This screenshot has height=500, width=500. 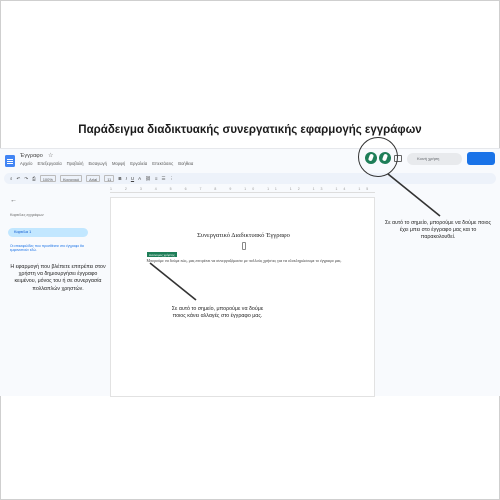 I want to click on text-color-icon: A, so click(x=139, y=178).